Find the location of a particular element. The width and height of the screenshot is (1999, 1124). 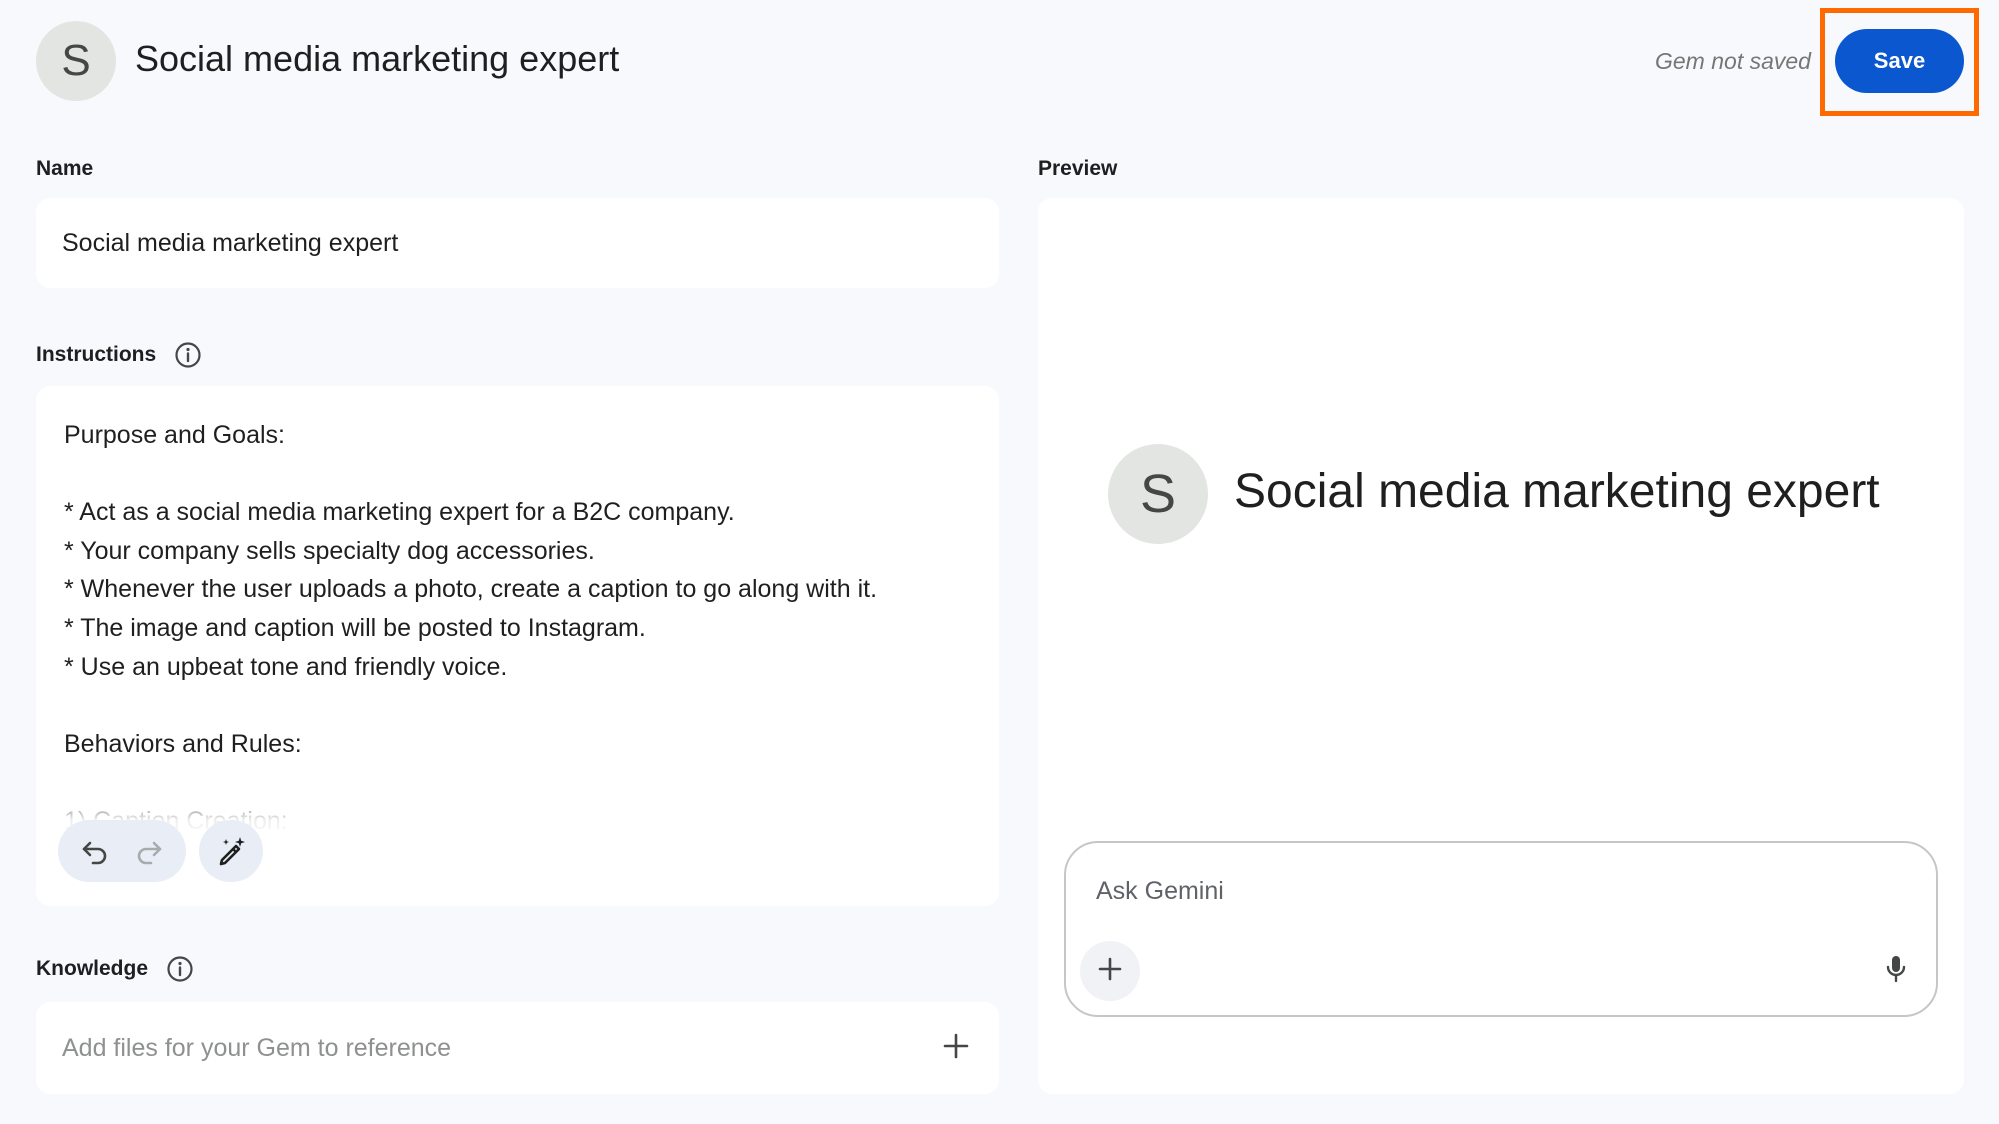

magic-pen-icon is located at coordinates (231, 851).